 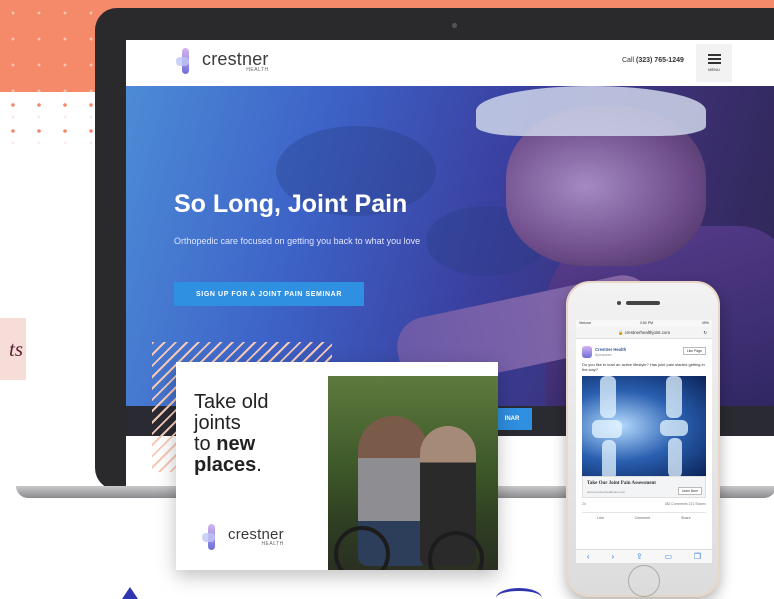 What do you see at coordinates (619, 303) in the screenshot?
I see `phone-camera` at bounding box center [619, 303].